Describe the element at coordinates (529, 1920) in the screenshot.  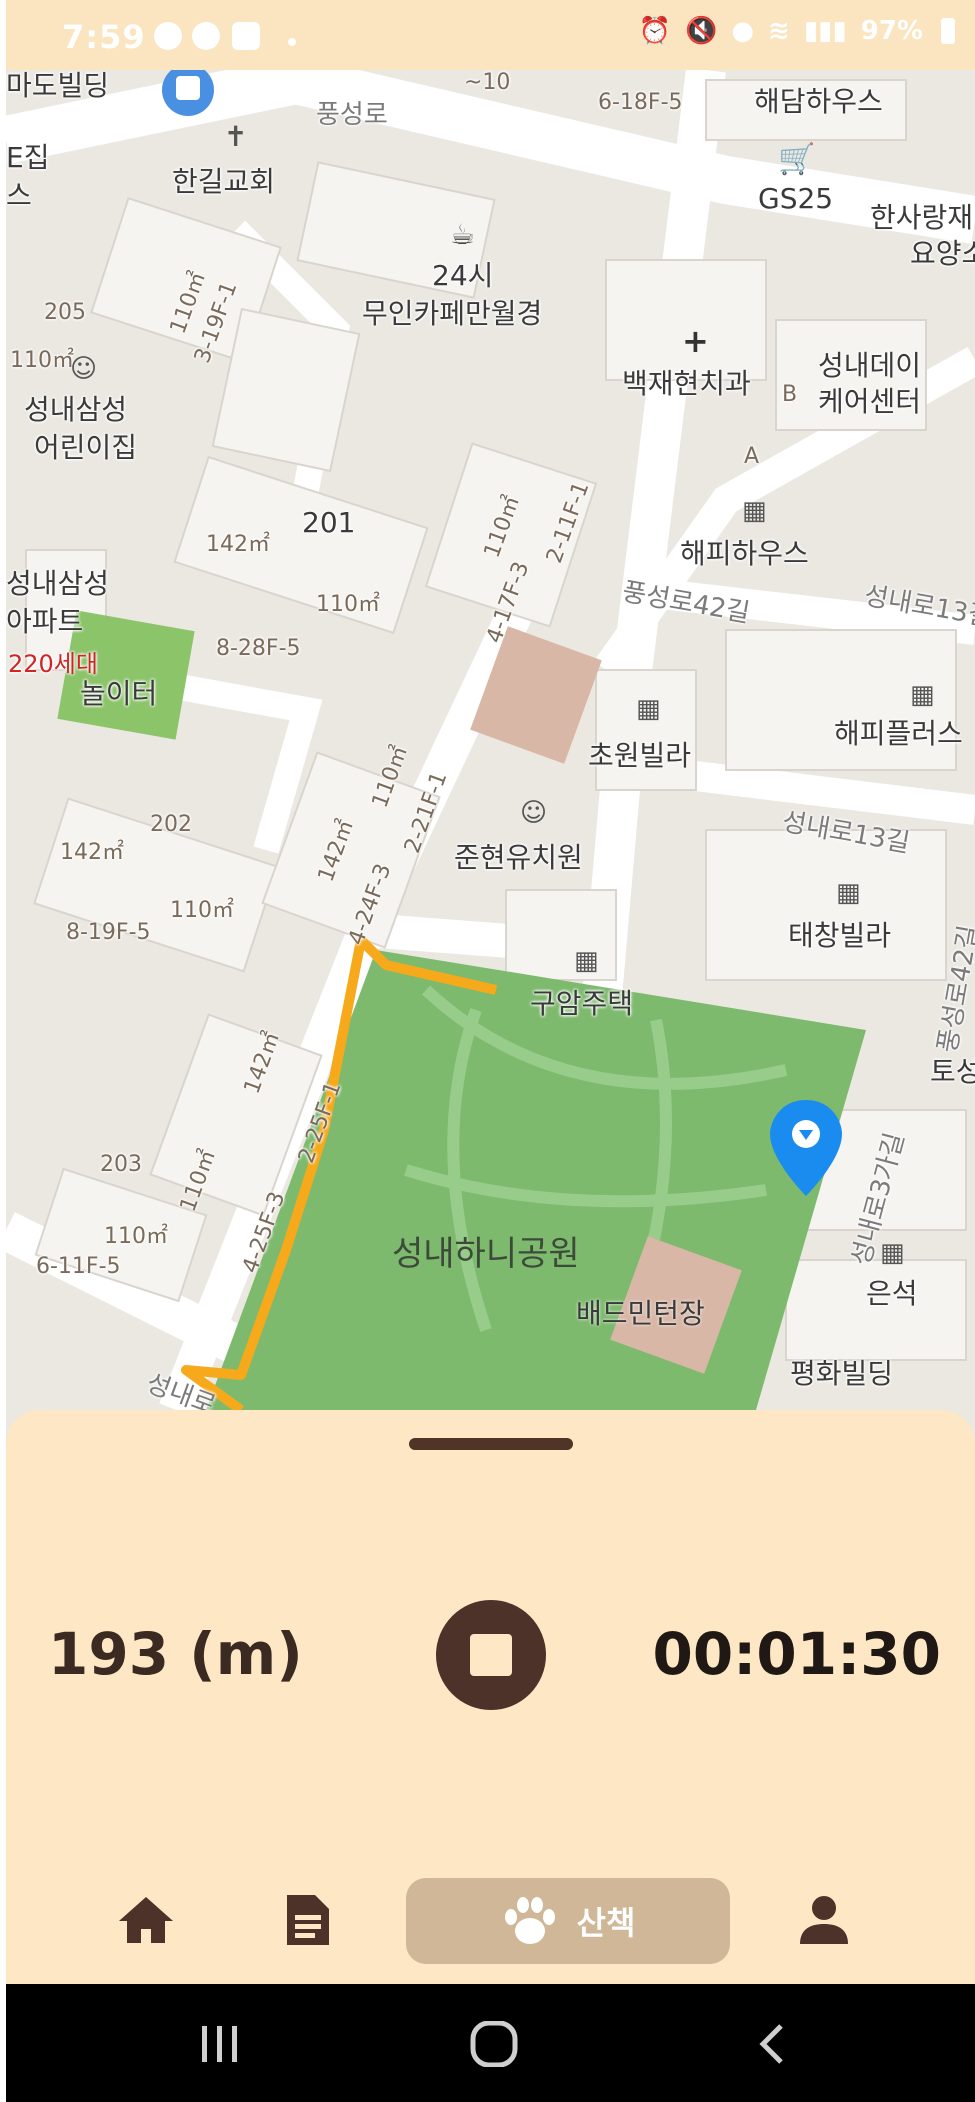
I see `paw-icon` at that location.